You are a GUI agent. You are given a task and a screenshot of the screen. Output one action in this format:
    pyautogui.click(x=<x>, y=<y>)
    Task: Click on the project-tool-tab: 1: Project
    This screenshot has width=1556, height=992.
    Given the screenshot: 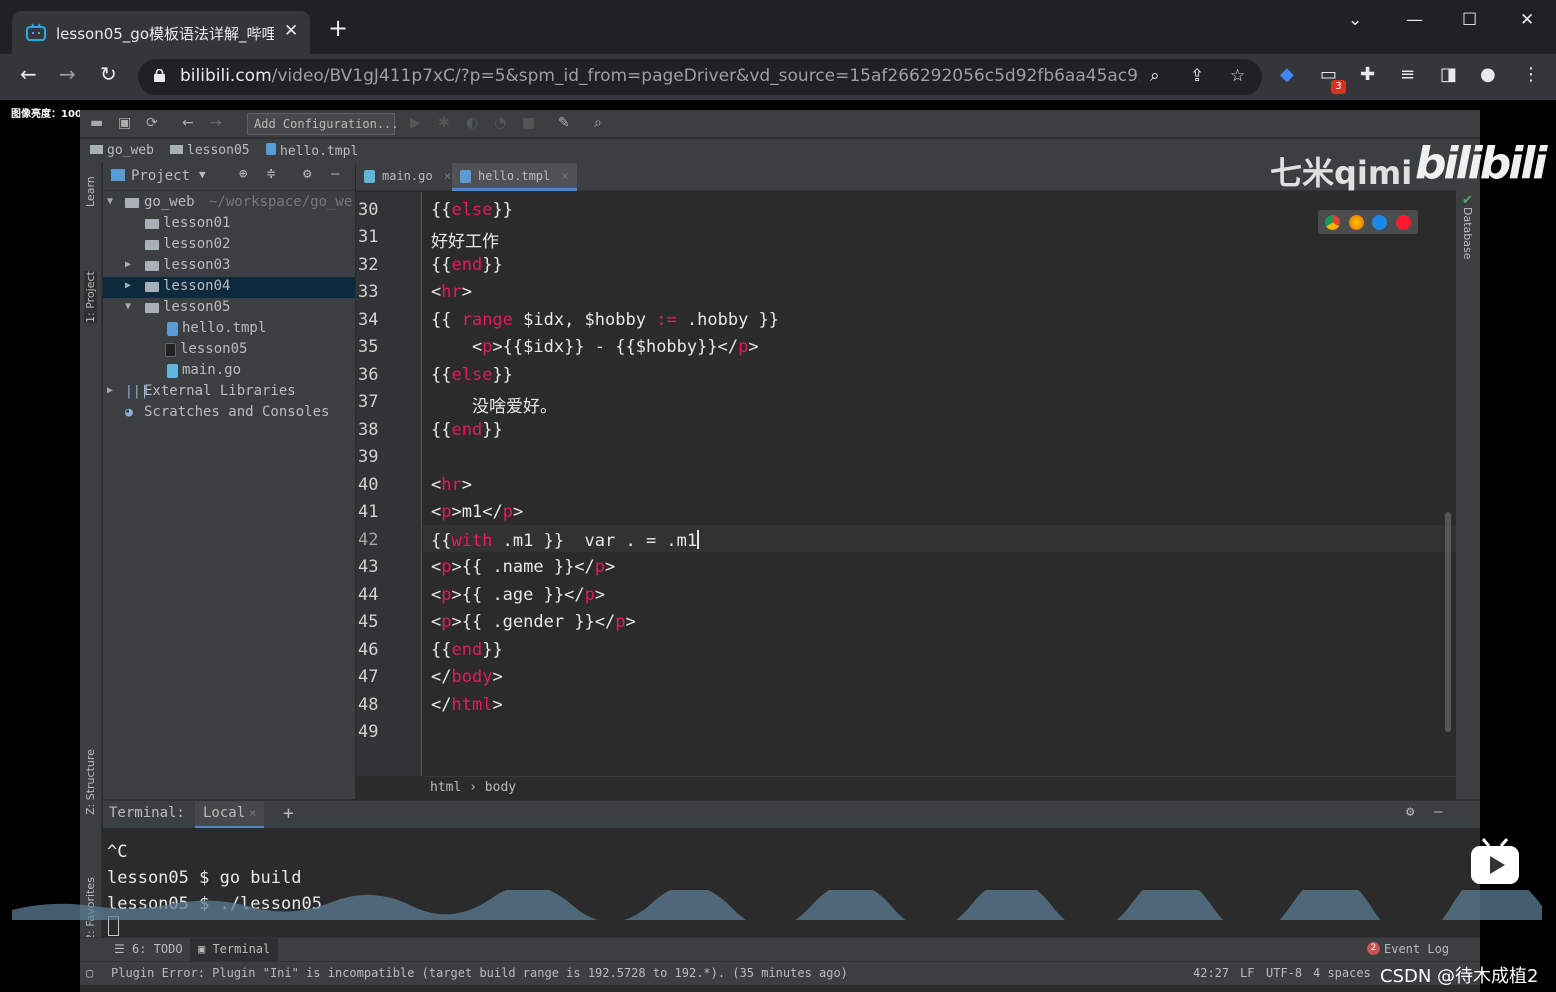 What is the action you would take?
    pyautogui.click(x=90, y=297)
    